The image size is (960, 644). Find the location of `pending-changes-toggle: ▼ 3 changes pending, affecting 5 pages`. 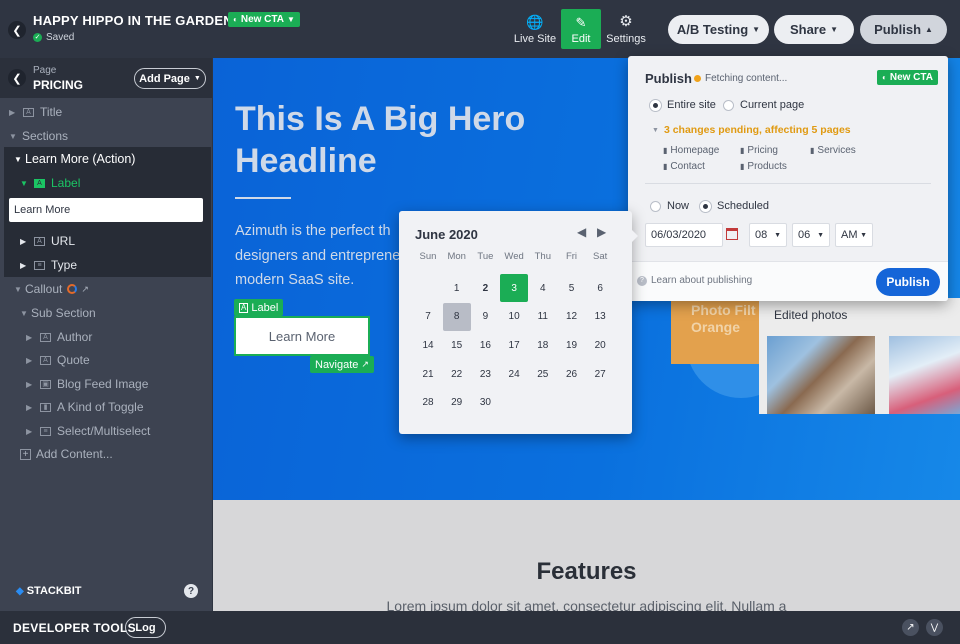

pending-changes-toggle: ▼ 3 changes pending, affecting 5 pages is located at coordinates (751, 130).